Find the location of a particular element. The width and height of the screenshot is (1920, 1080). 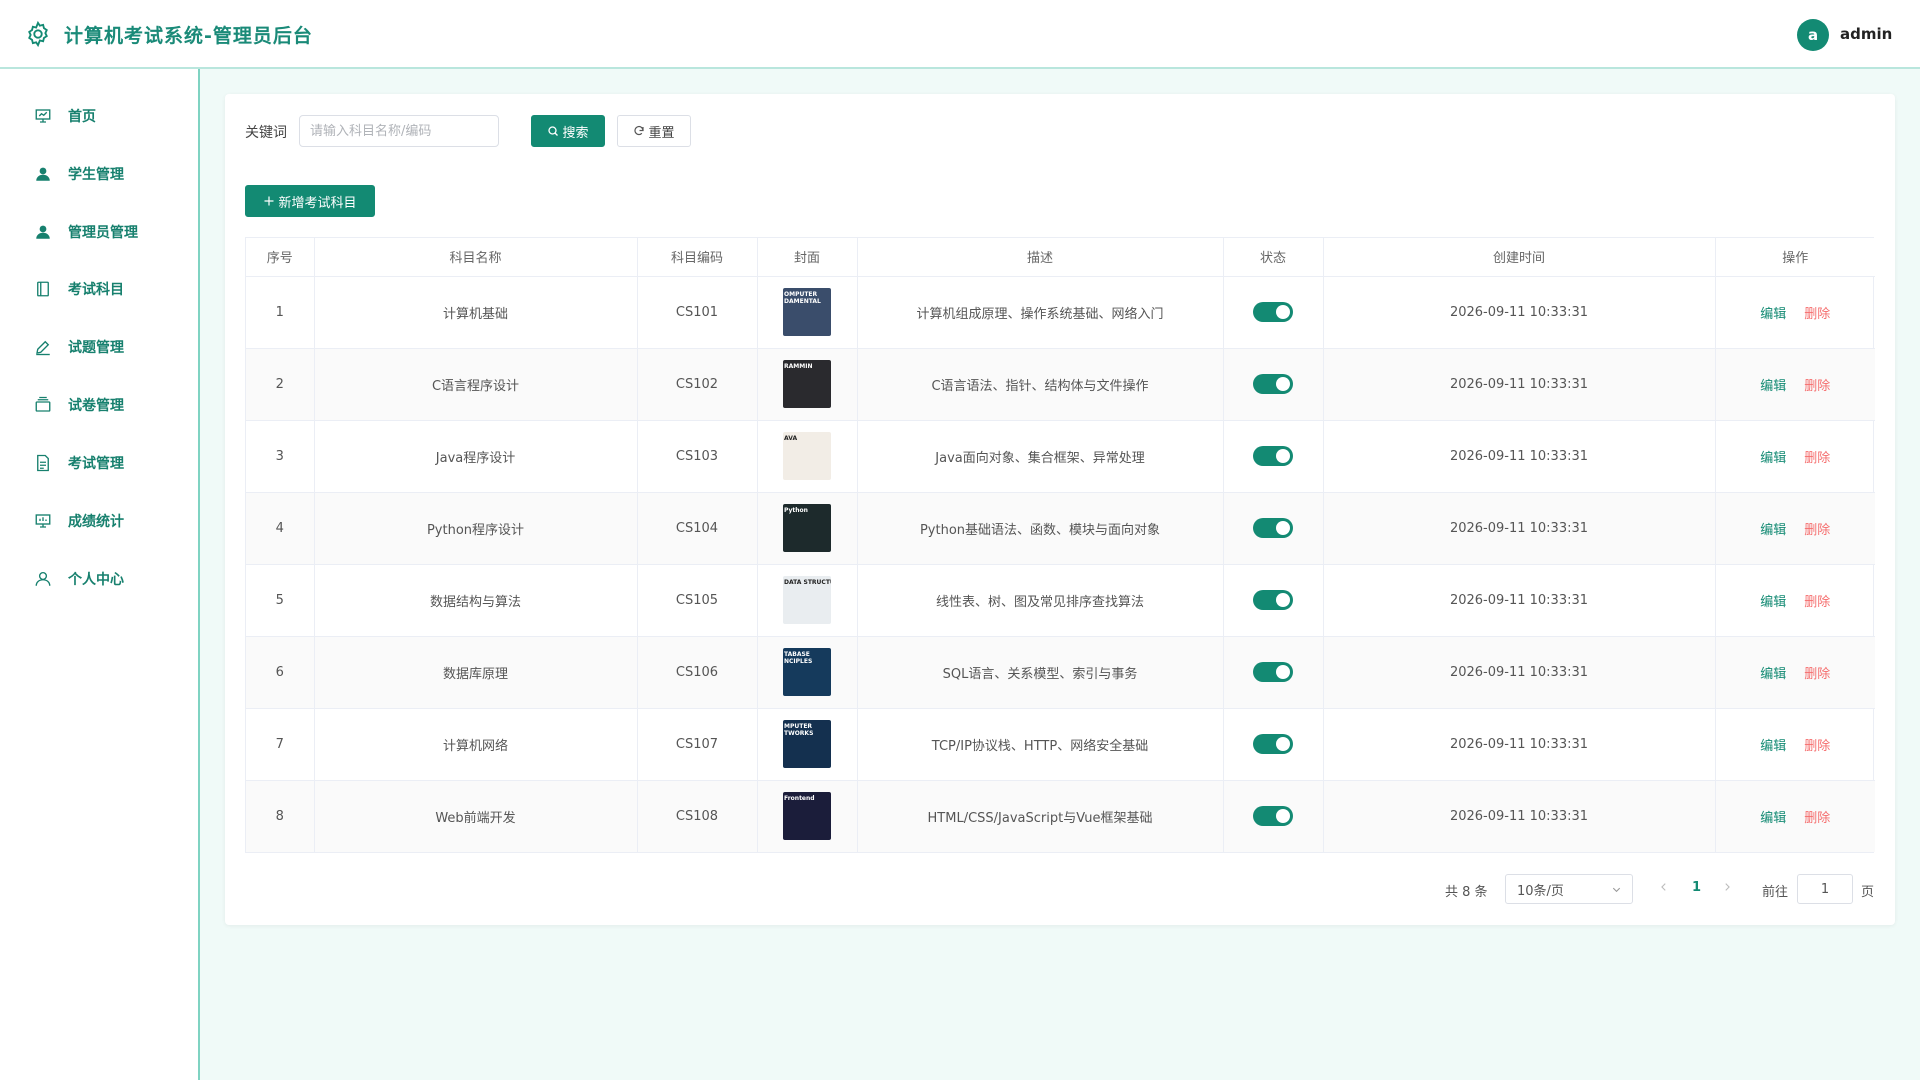

row-description: HTML/CSS/JavaScript与Vue框架基础 is located at coordinates (1040, 816).